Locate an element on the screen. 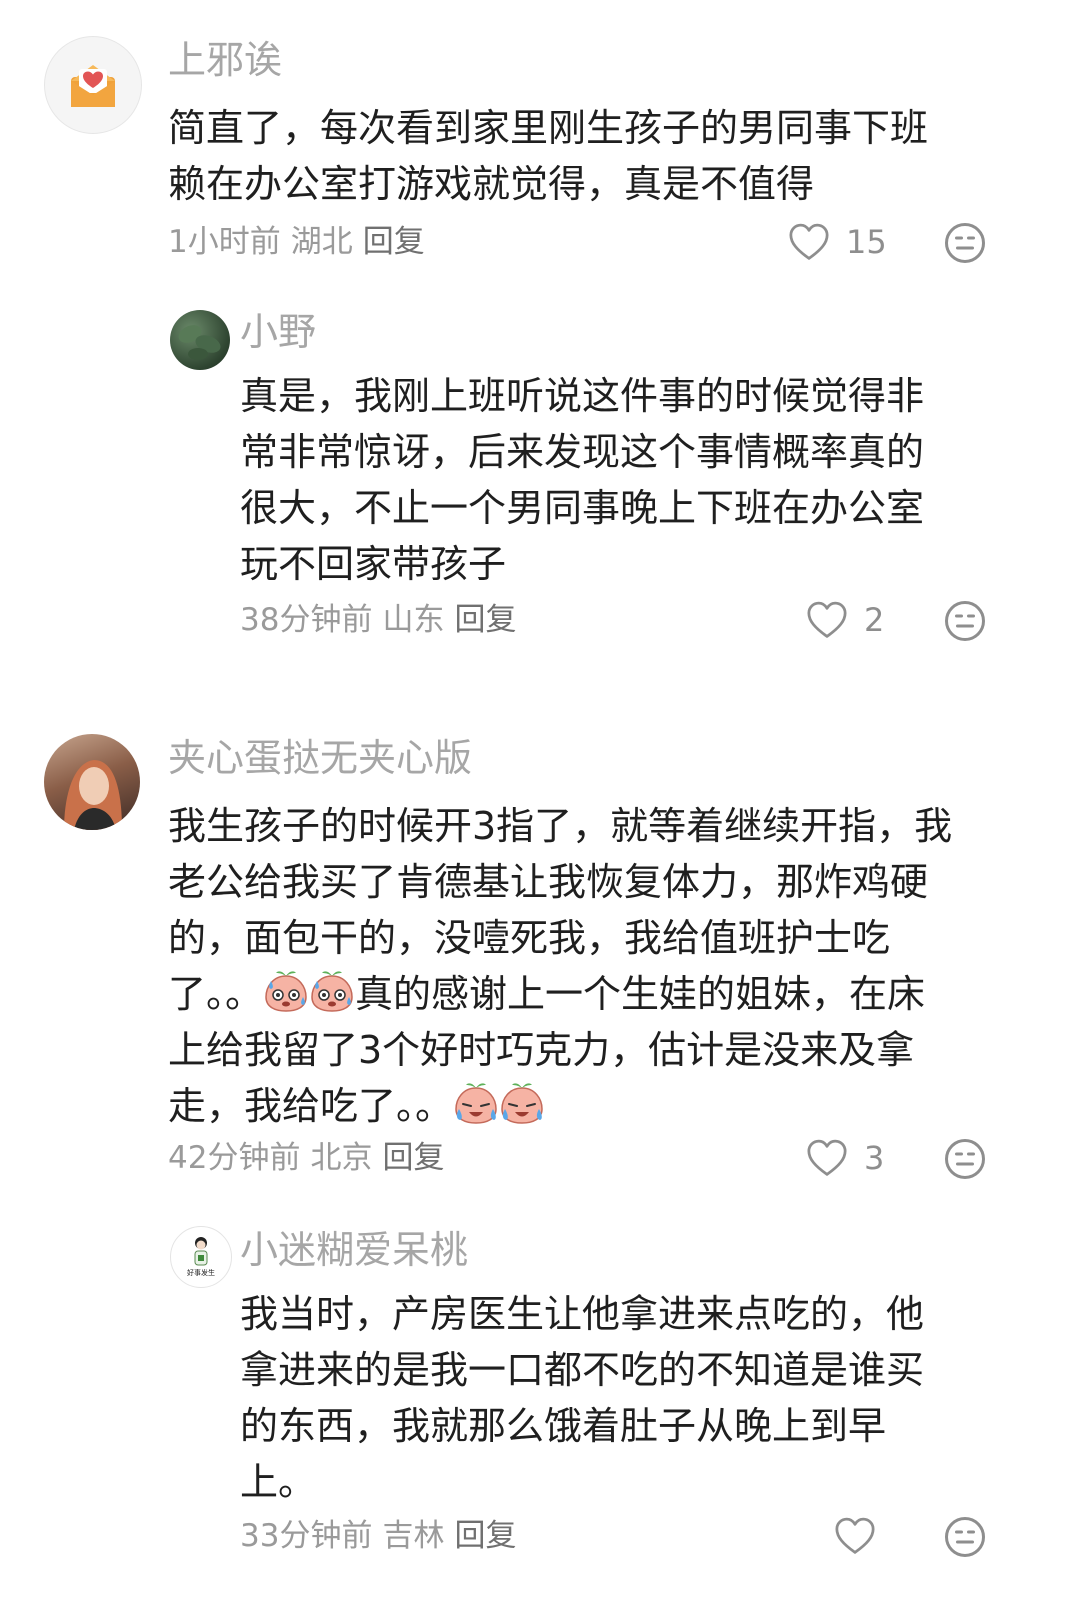 This screenshot has width=1080, height=1616. like-button: 15 is located at coordinates (837, 242).